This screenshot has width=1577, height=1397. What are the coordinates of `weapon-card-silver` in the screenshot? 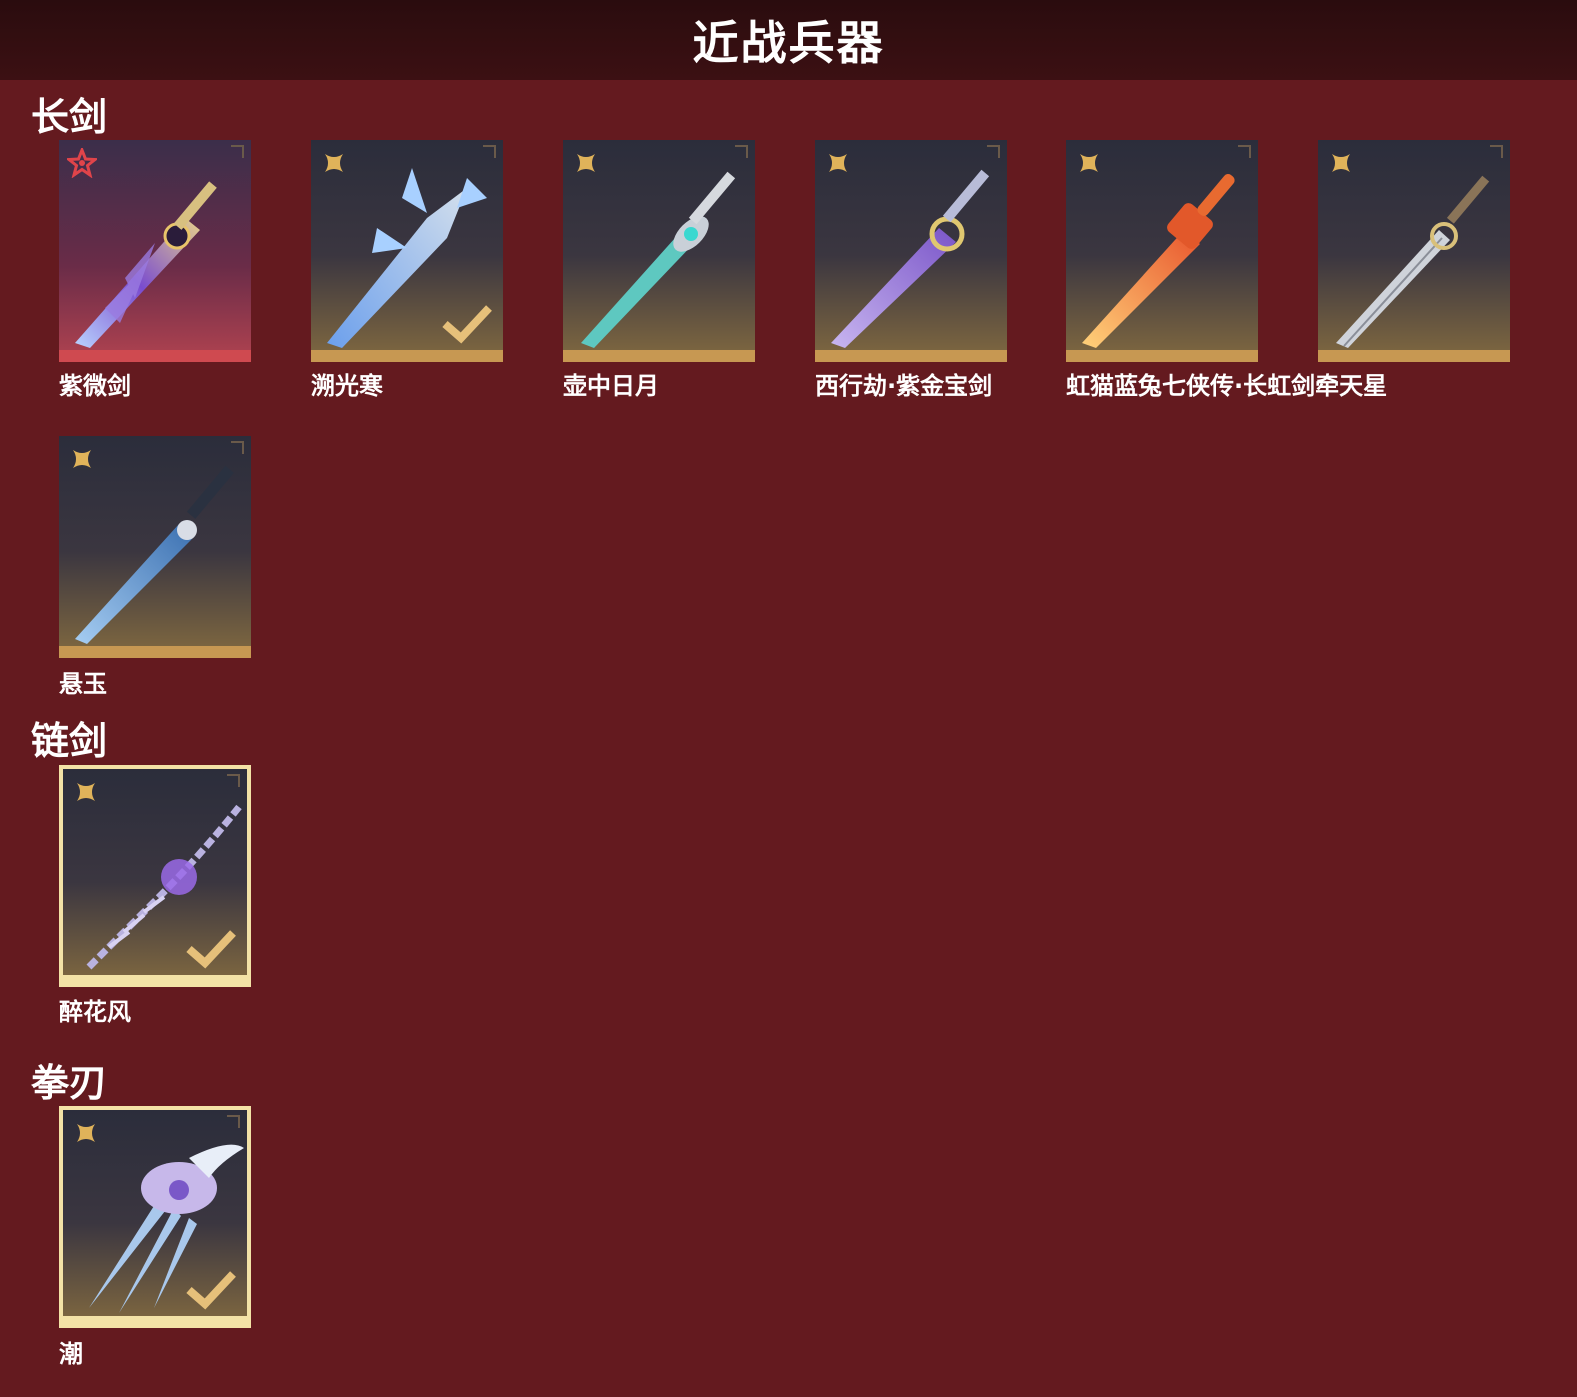 It's located at (1414, 251).